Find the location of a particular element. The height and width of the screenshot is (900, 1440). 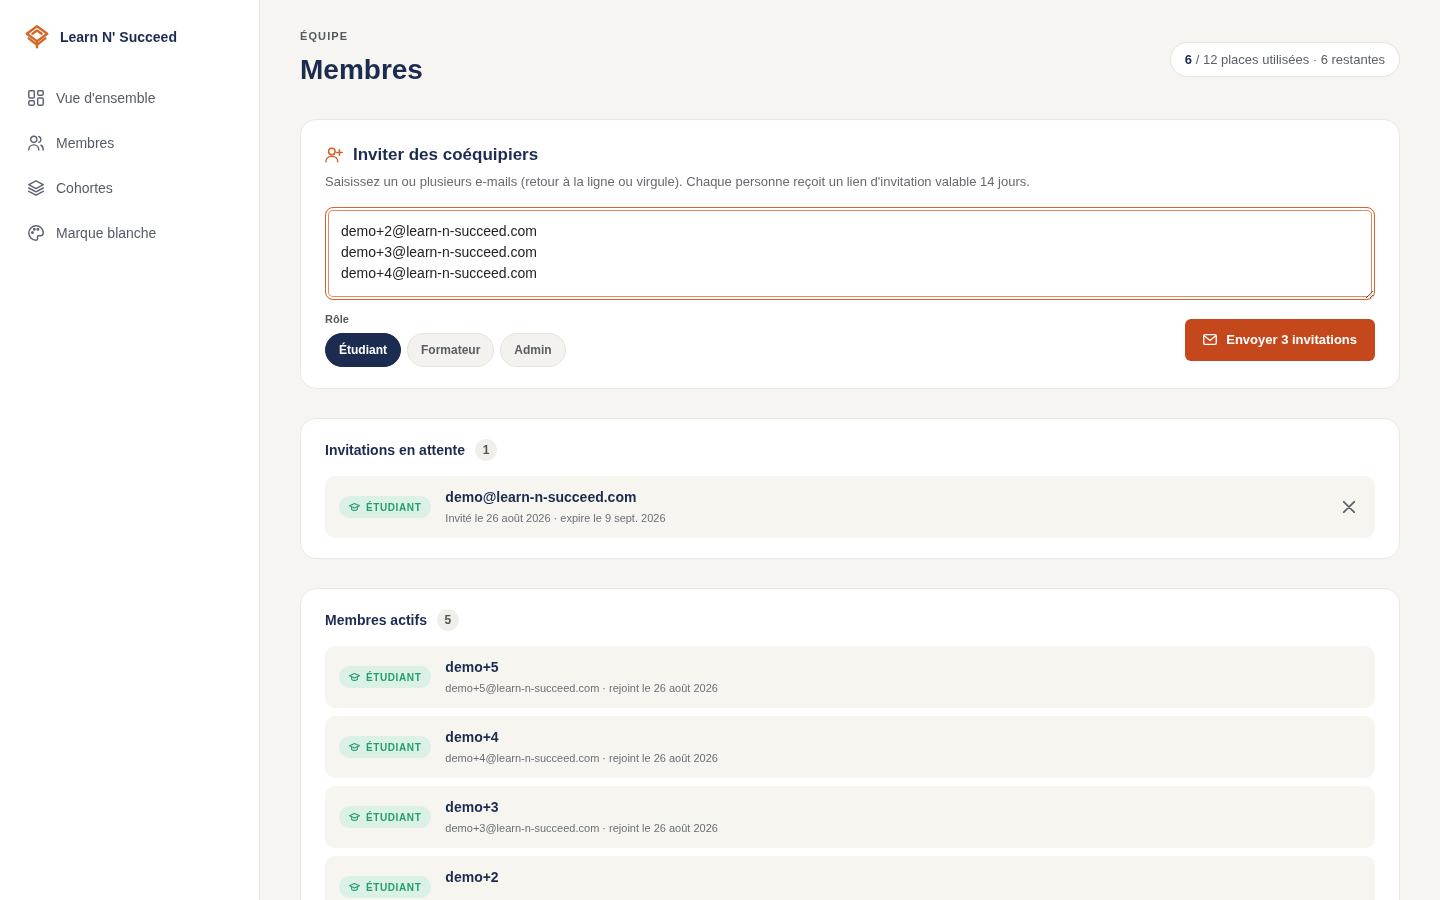

section-eyebrow: ÉQUIPE is located at coordinates (325, 36).